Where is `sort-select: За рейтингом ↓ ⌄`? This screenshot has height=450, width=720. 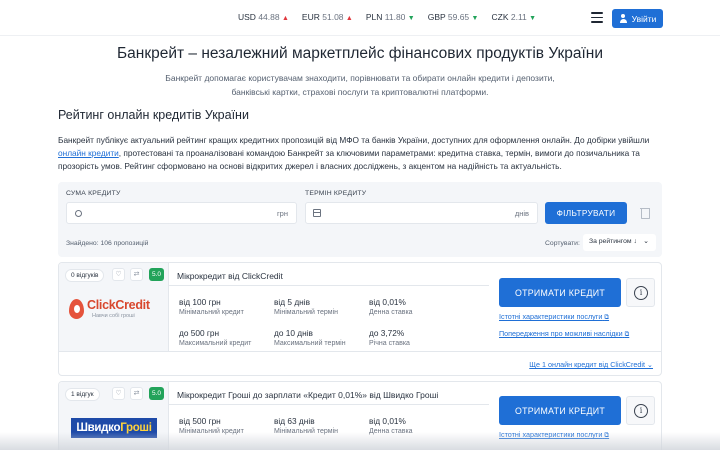 sort-select: За рейтингом ↓ ⌄ is located at coordinates (619, 242).